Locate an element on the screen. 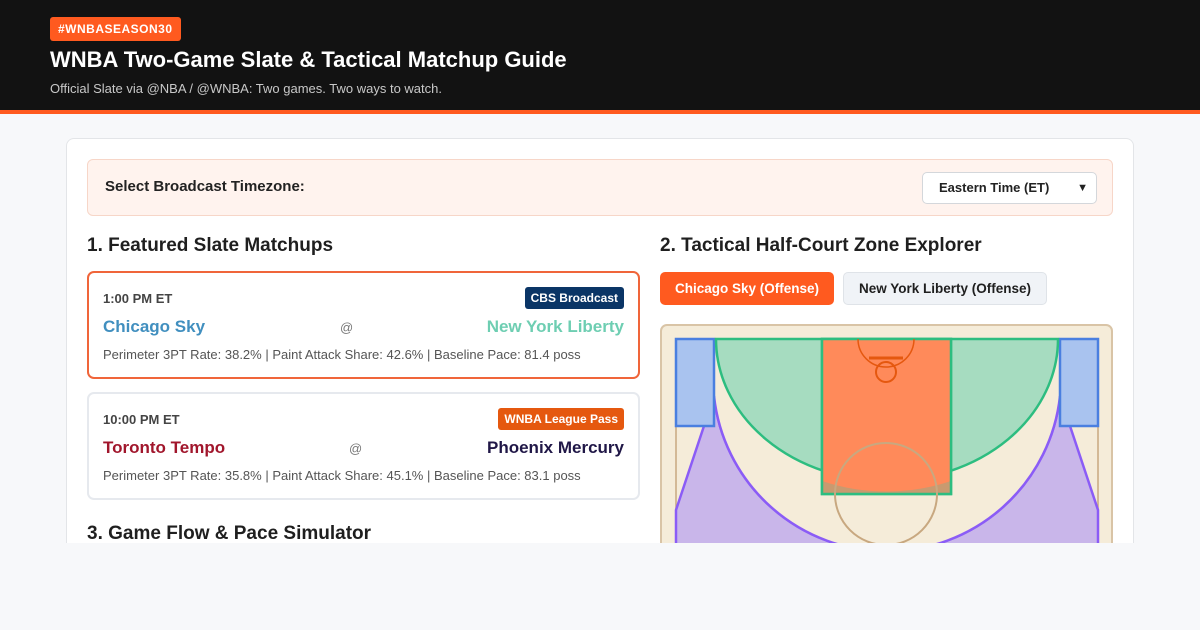 The height and width of the screenshot is (630, 1200). home-team: Phoenix Mercury is located at coordinates (555, 447).